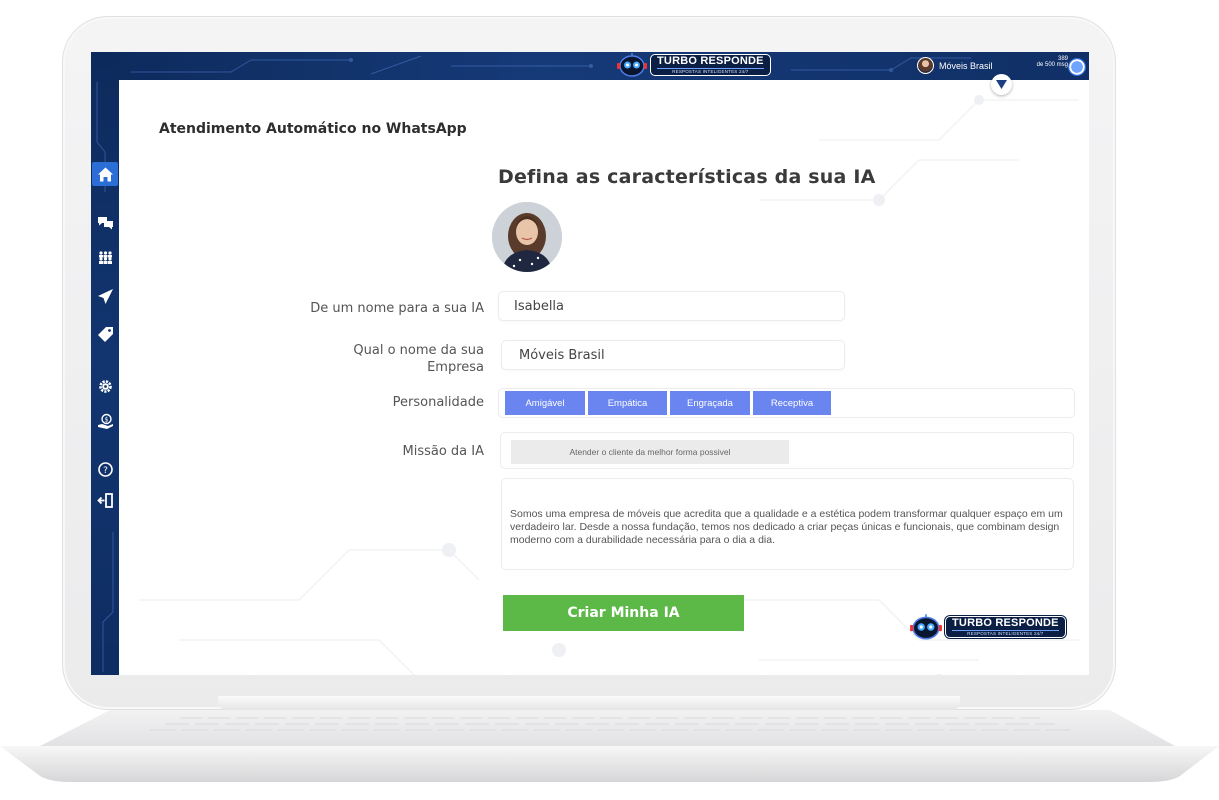 The width and height of the screenshot is (1219, 800). What do you see at coordinates (1005, 622) in the screenshot?
I see `footer-brand-title: TURBO RESPONDE` at bounding box center [1005, 622].